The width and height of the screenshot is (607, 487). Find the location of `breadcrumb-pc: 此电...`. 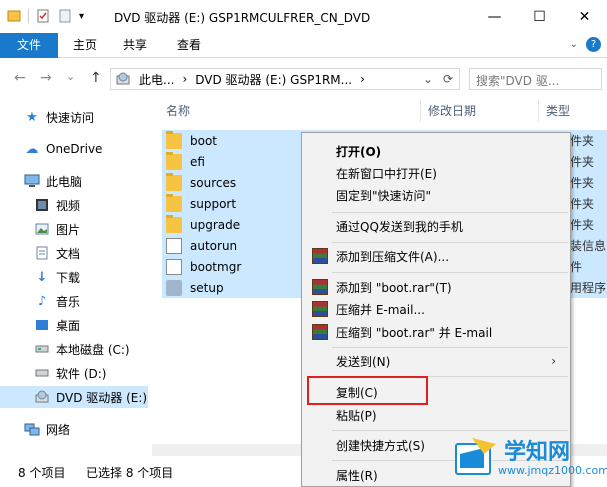

breadcrumb-pc: 此电... is located at coordinates (156, 79).